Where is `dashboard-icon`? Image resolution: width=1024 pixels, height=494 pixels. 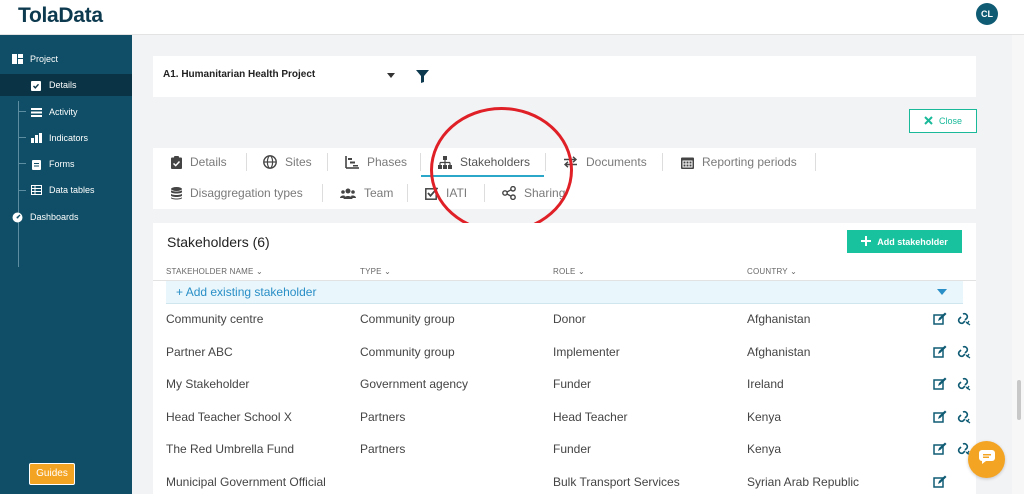 dashboard-icon is located at coordinates (17, 217).